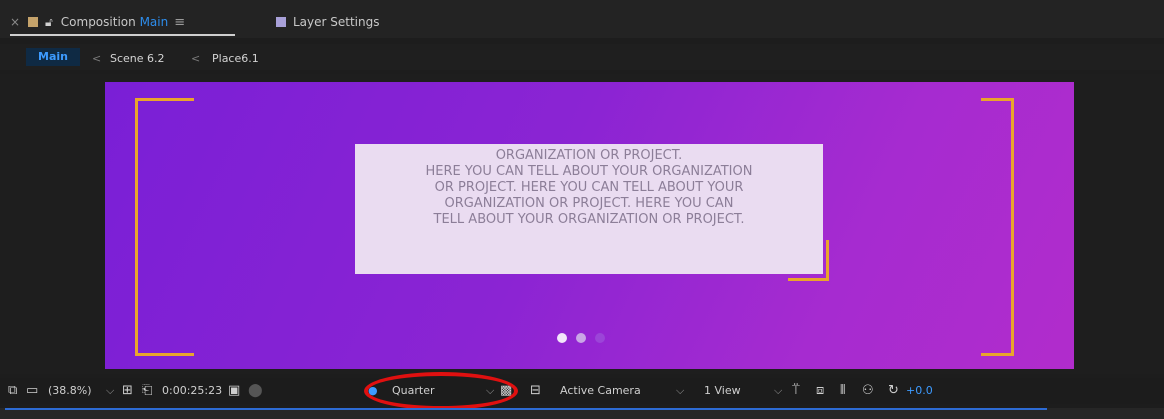 This screenshot has height=419, width=1164. I want to click on monitor-icon: ▭, so click(32, 391).